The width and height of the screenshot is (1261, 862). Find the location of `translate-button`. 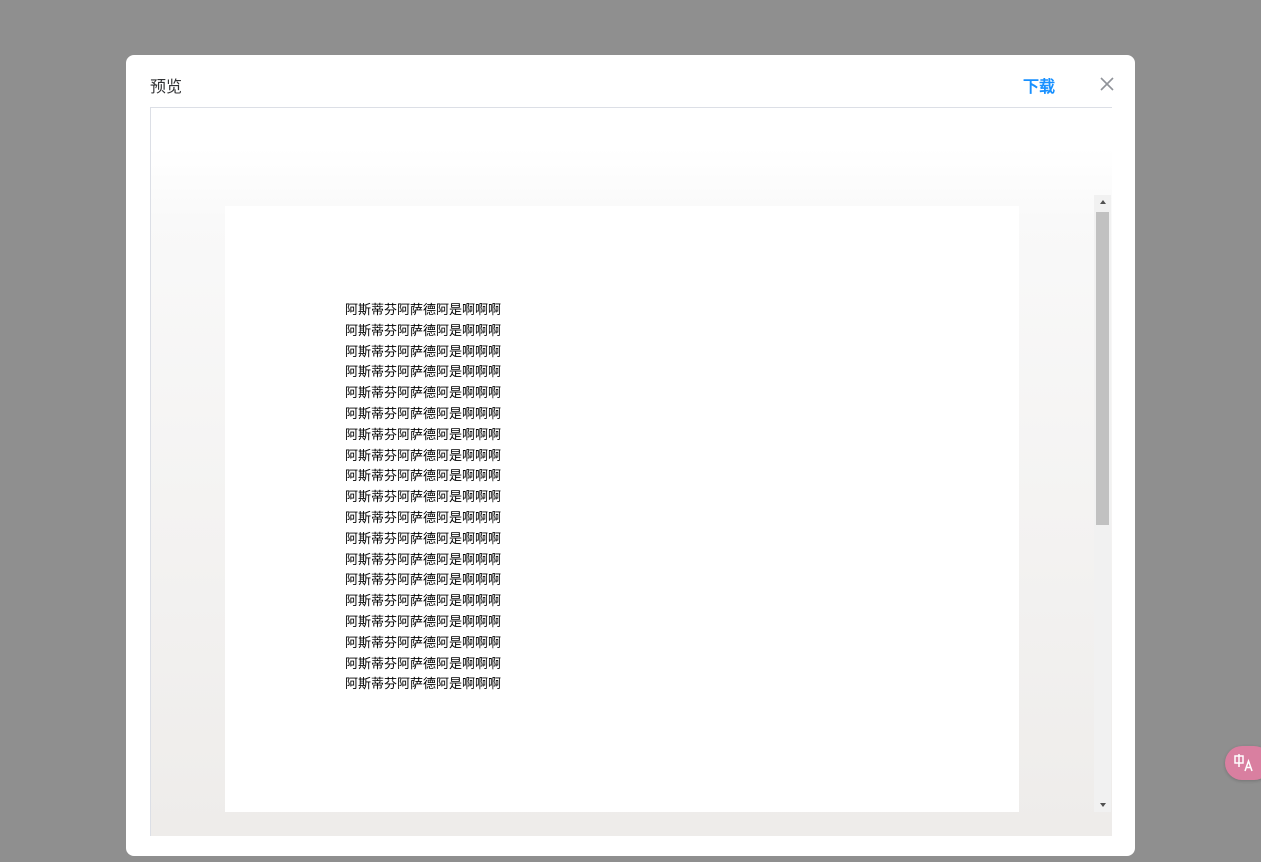

translate-button is located at coordinates (1243, 763).